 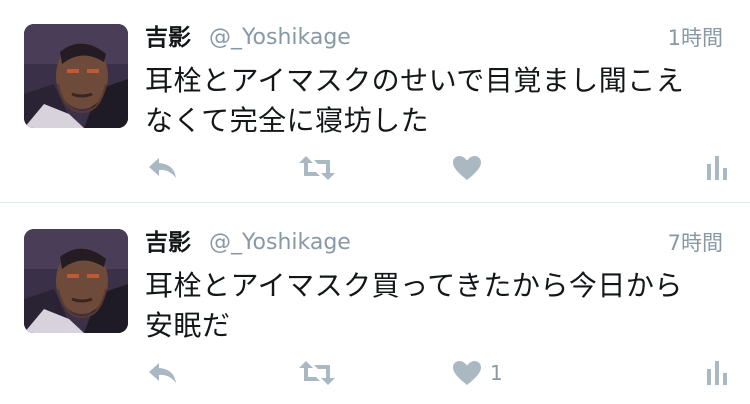 What do you see at coordinates (496, 373) in the screenshot?
I see `like-count: 1` at bounding box center [496, 373].